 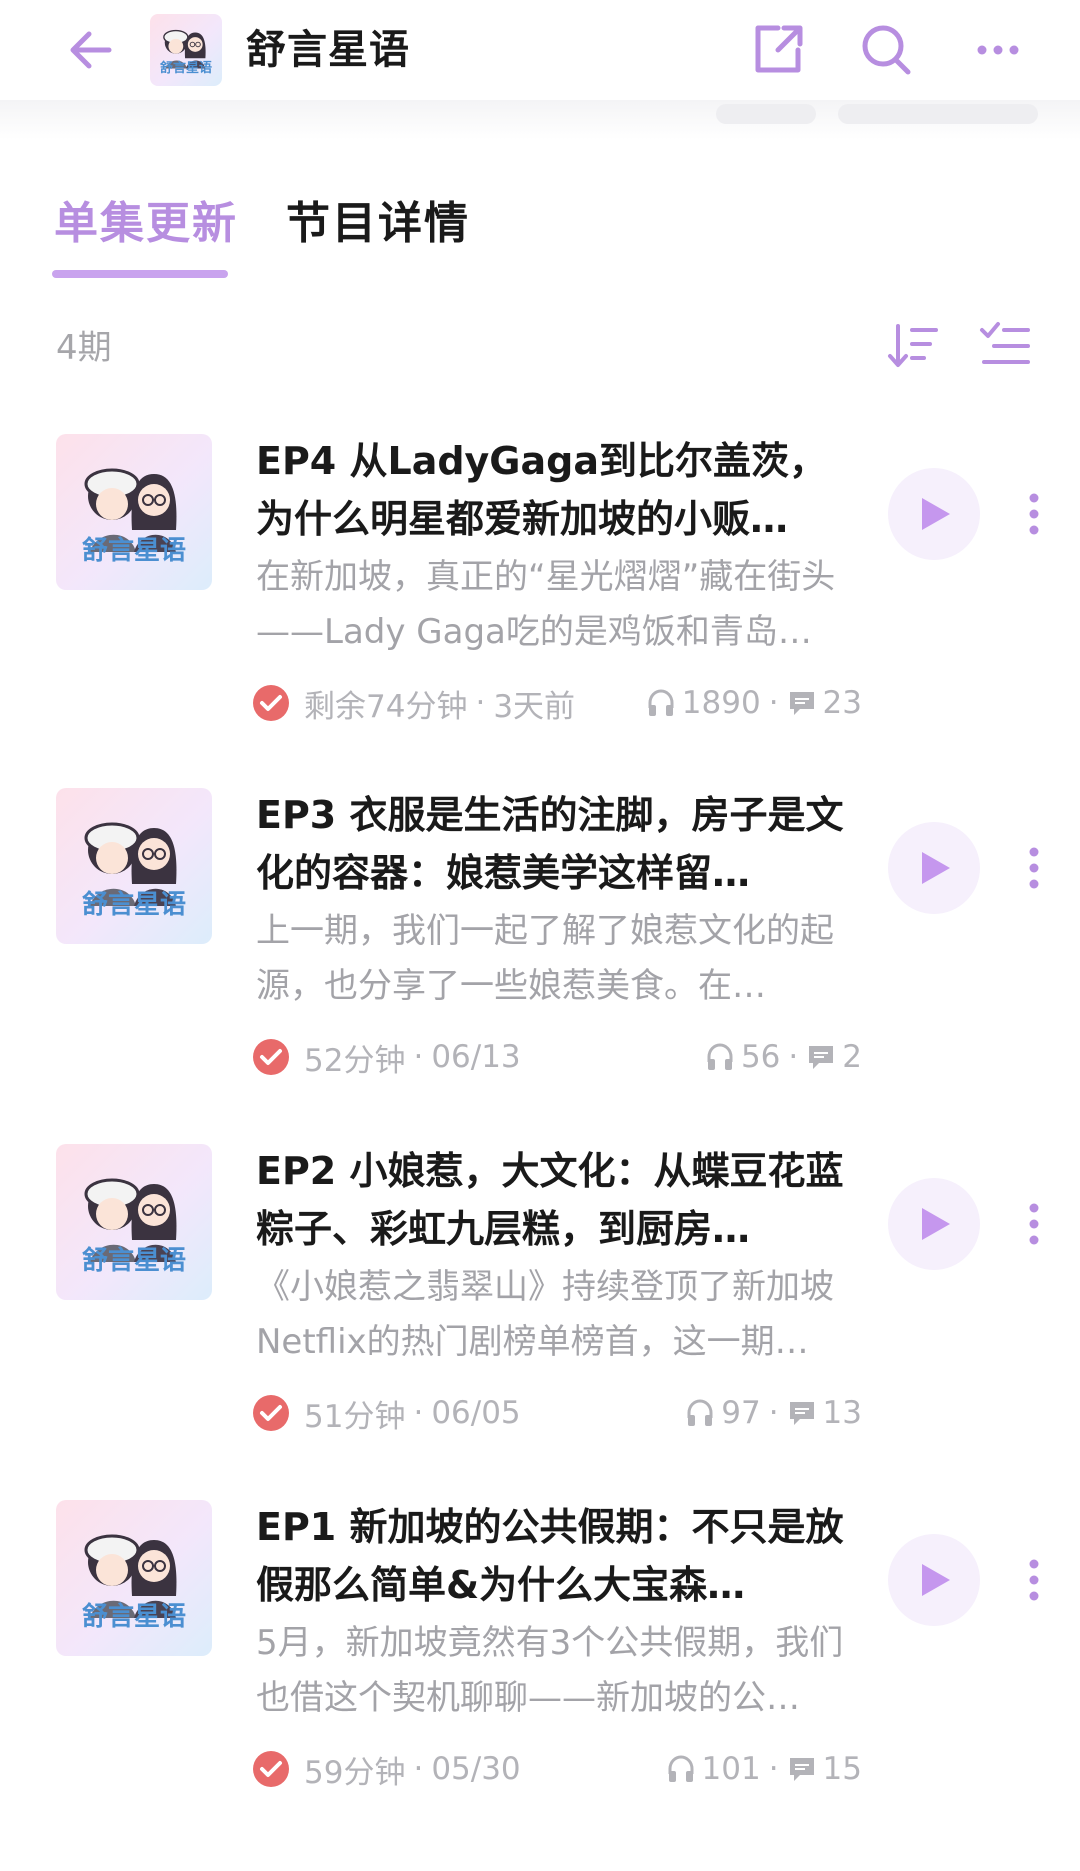 What do you see at coordinates (355, 1772) in the screenshot?
I see `episode-duration: 59分钟` at bounding box center [355, 1772].